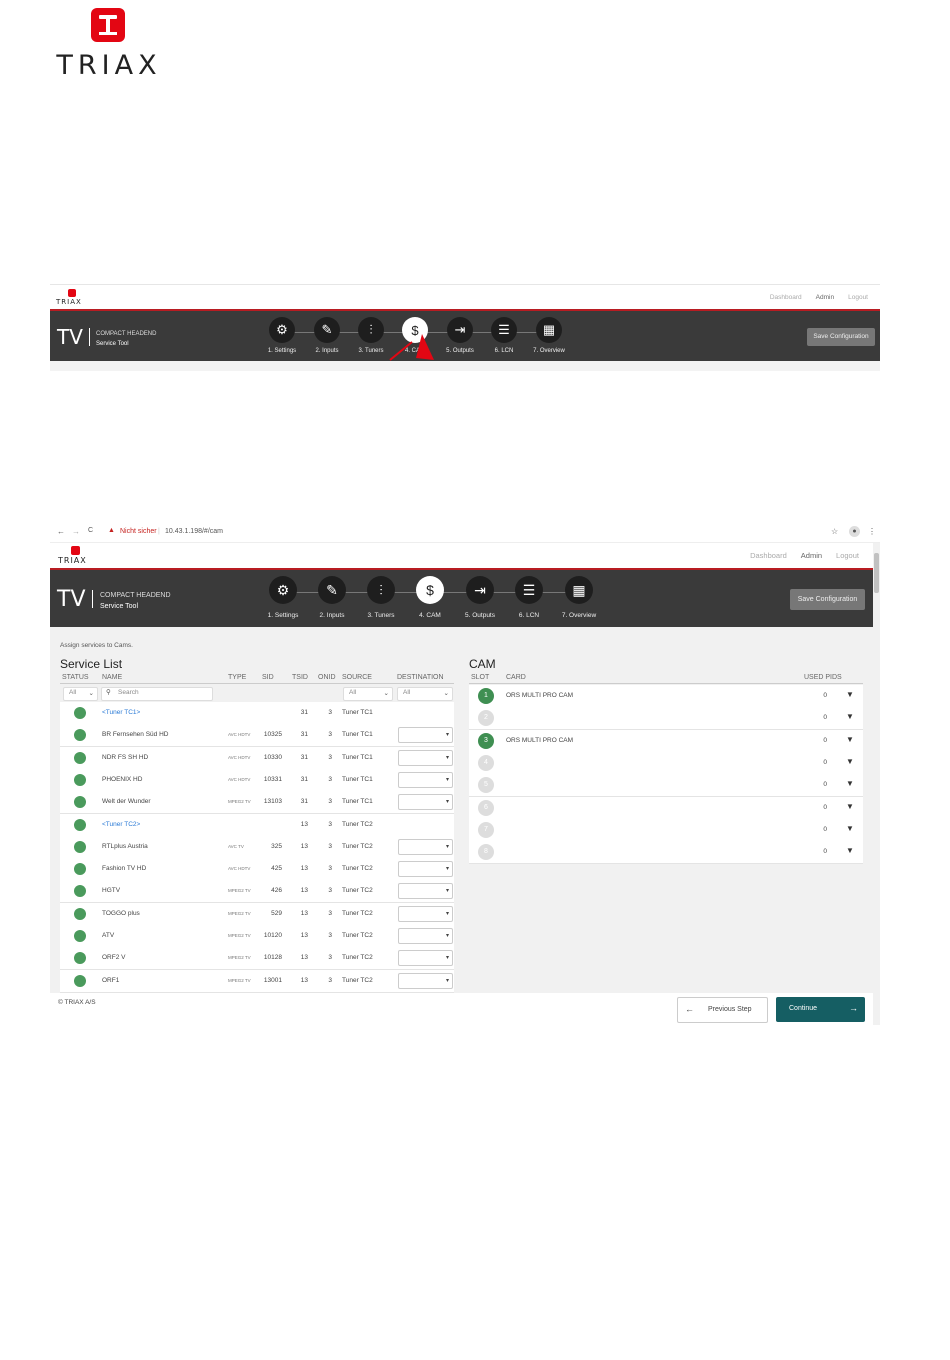 The image size is (950, 1360). Describe the element at coordinates (368, 694) in the screenshot. I see `source-filter: All ⌄` at that location.